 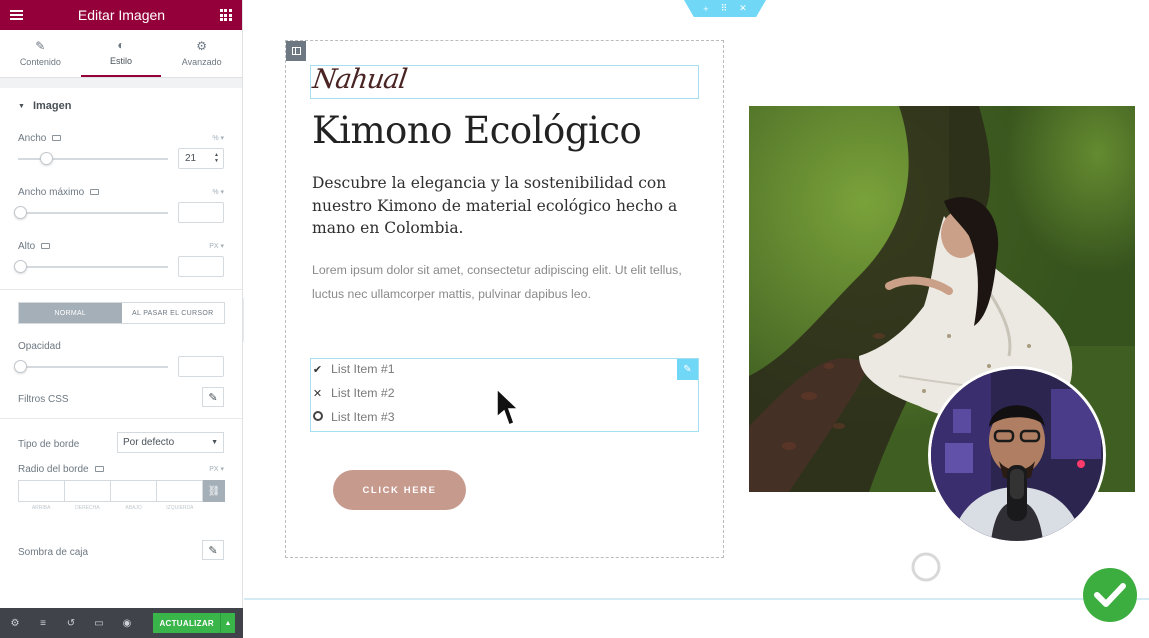 What do you see at coordinates (53, 469) in the screenshot?
I see `border-radius-label: Radio del borde` at bounding box center [53, 469].